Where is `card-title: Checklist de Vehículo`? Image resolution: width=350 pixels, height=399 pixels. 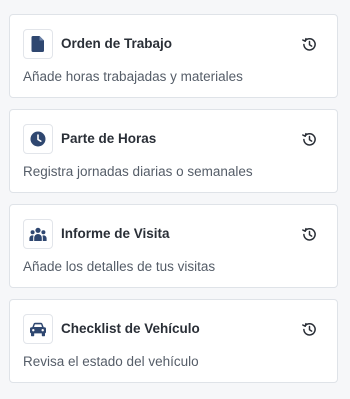
card-title: Checklist de Vehículo is located at coordinates (130, 328).